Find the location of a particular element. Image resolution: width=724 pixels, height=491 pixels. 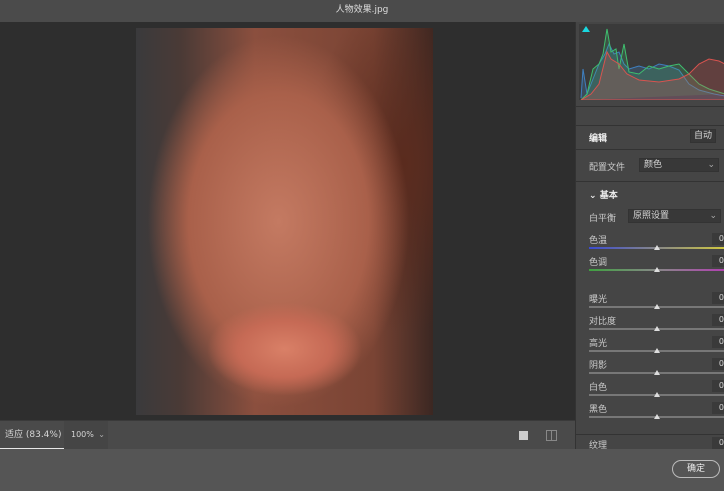

slider-label: 阴影 is located at coordinates (598, 366).